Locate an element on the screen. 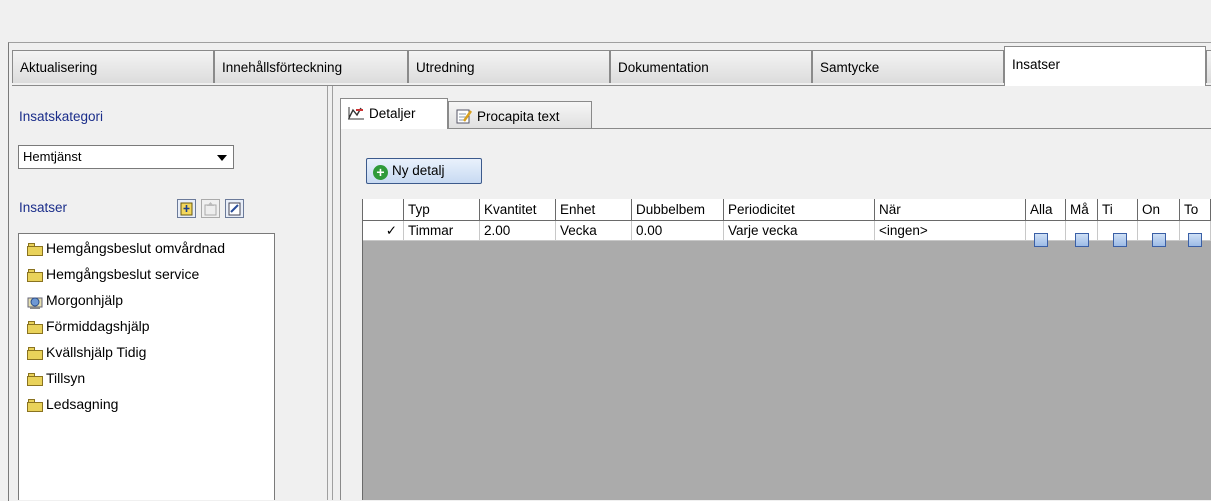 The width and height of the screenshot is (1211, 501). cell-value: 0.00 is located at coordinates (649, 230).